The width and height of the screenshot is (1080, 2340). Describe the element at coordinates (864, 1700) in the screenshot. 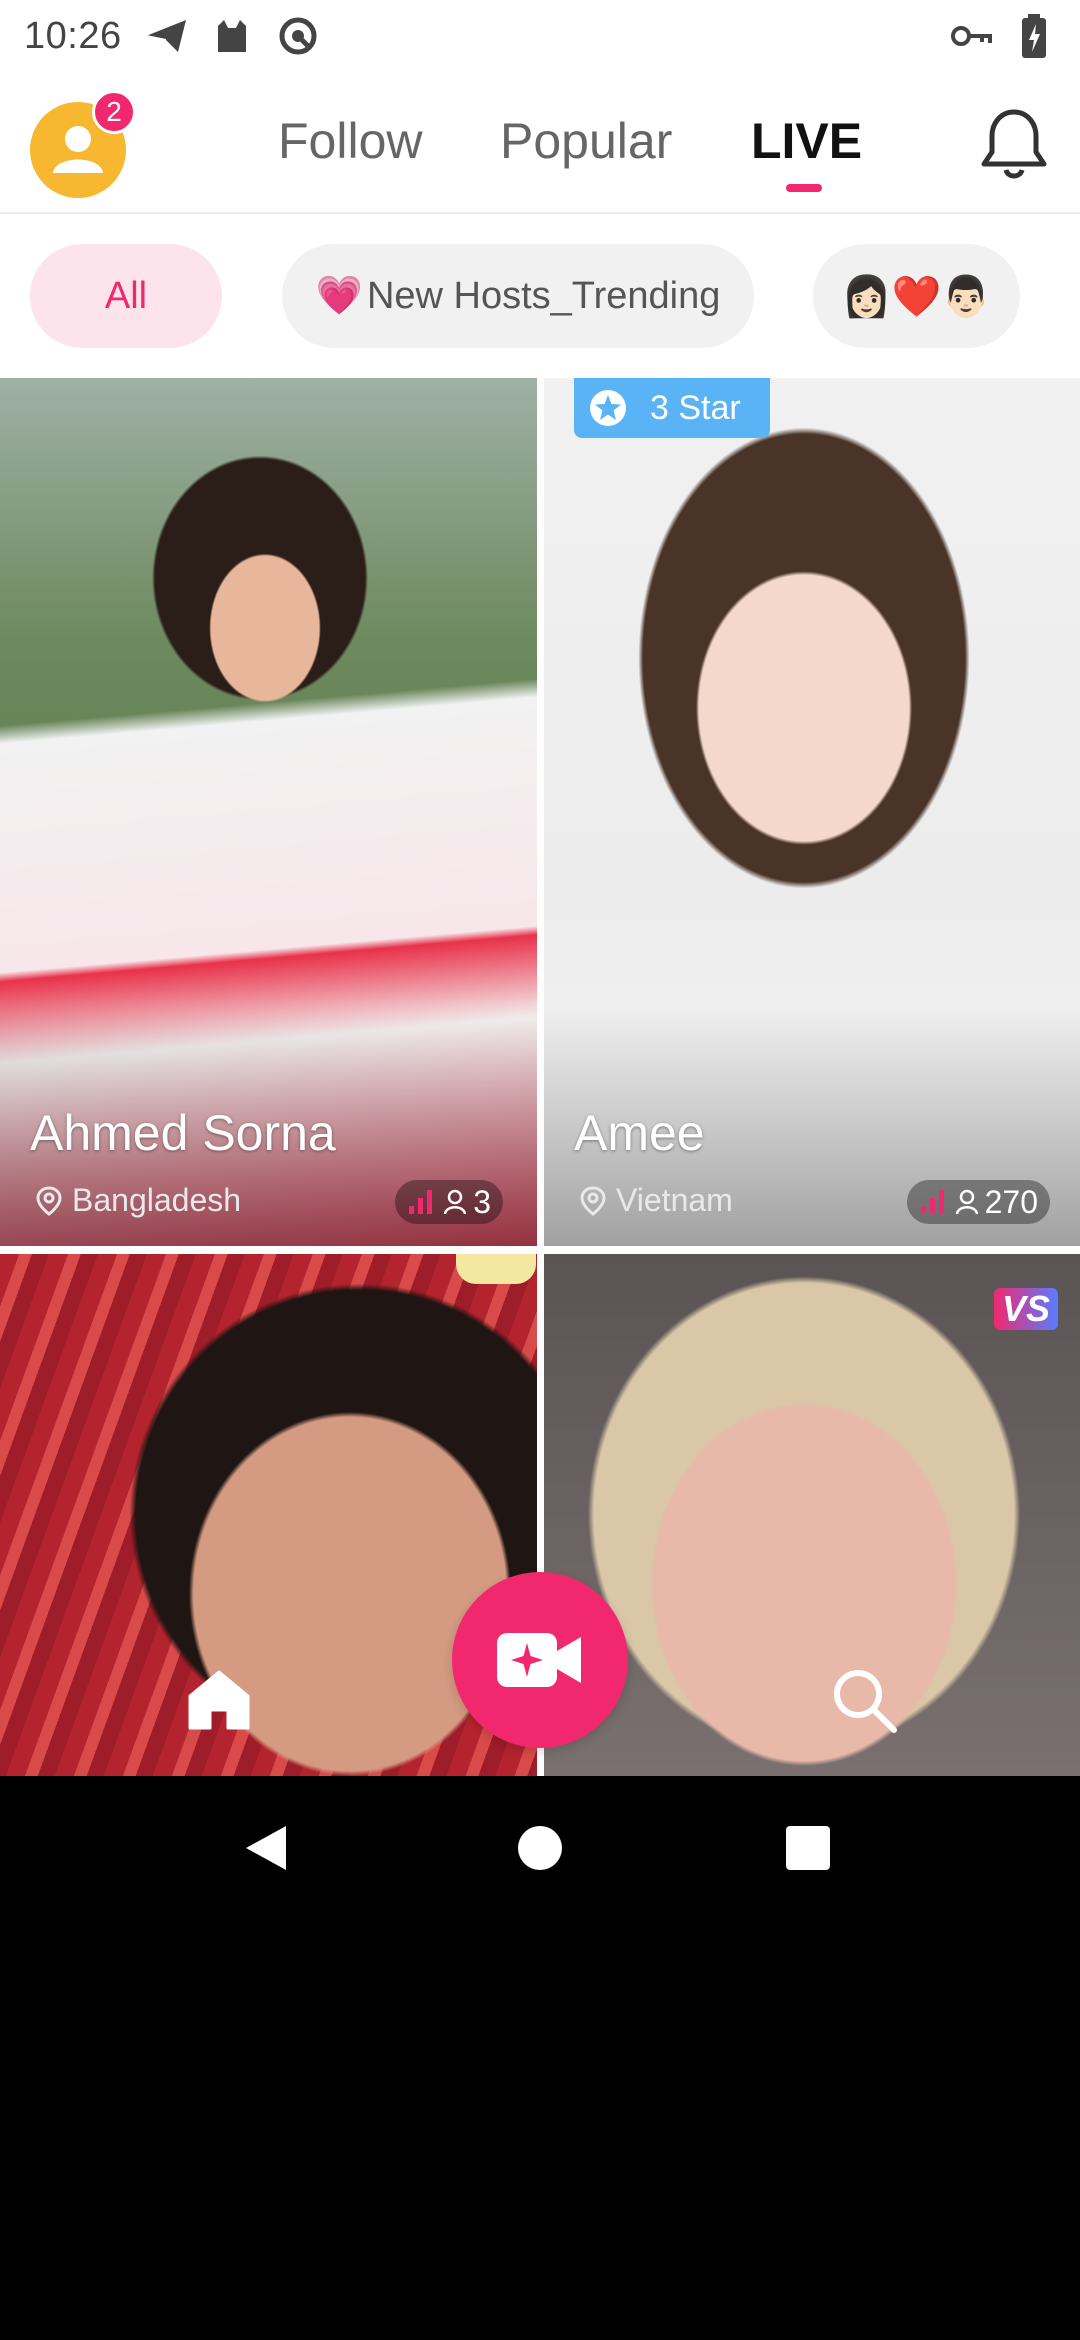

I see `search-icon` at that location.